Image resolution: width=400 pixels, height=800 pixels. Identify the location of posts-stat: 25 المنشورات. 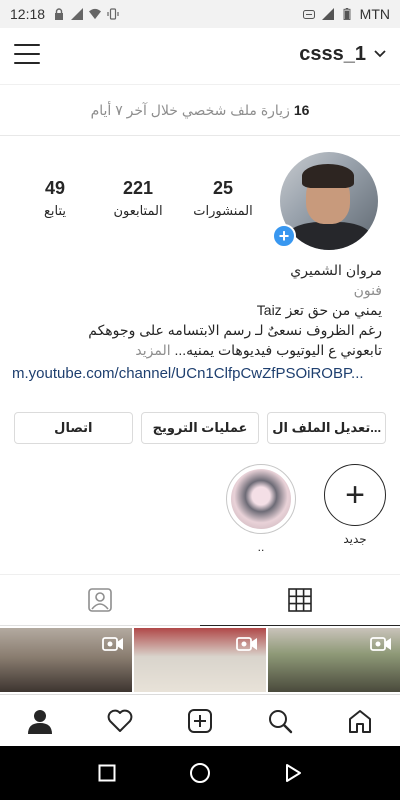
(223, 198).